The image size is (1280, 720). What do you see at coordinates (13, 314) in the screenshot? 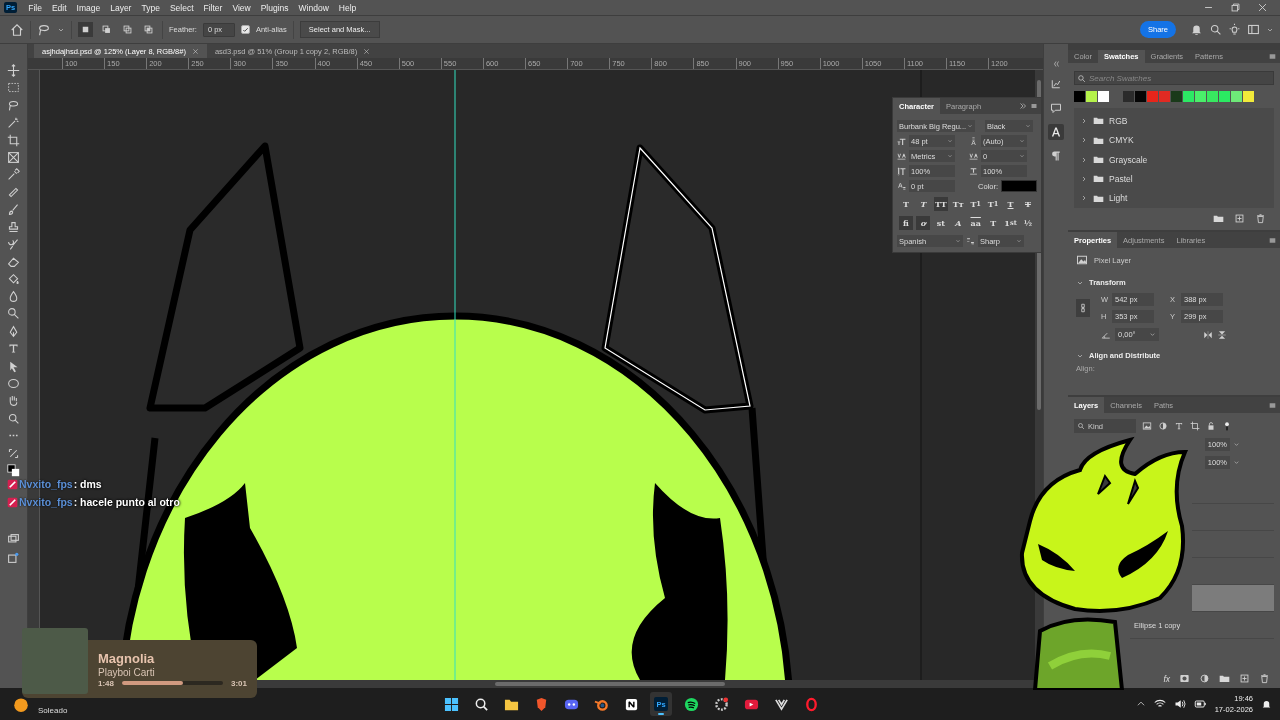
I see `dodge-icon` at bounding box center [13, 314].